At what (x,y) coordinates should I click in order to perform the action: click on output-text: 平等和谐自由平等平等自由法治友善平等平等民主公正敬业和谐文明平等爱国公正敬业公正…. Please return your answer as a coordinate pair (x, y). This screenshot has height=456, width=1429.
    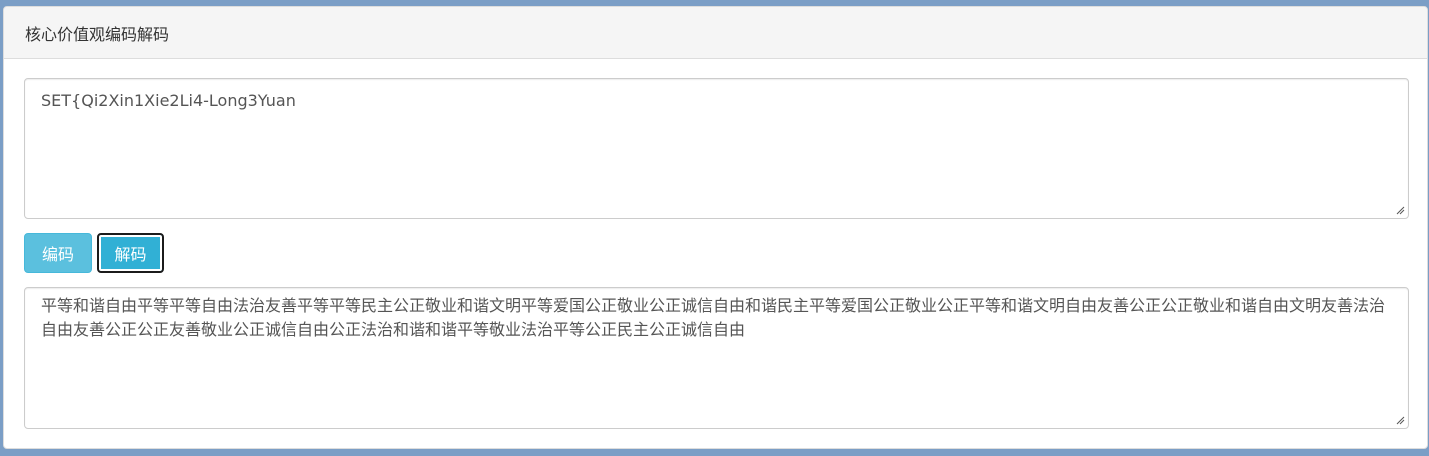
    Looking at the image, I should click on (713, 317).